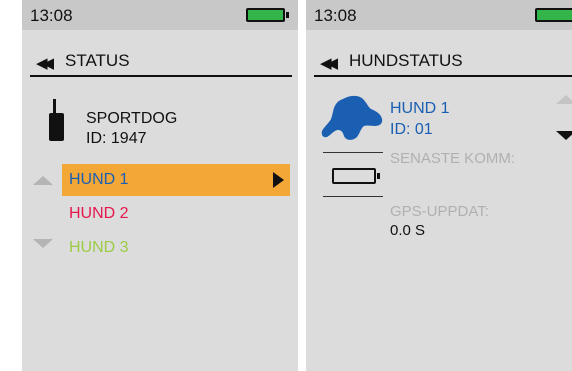  Describe the element at coordinates (411, 129) in the screenshot. I see `dog-id: ID: 01` at that location.